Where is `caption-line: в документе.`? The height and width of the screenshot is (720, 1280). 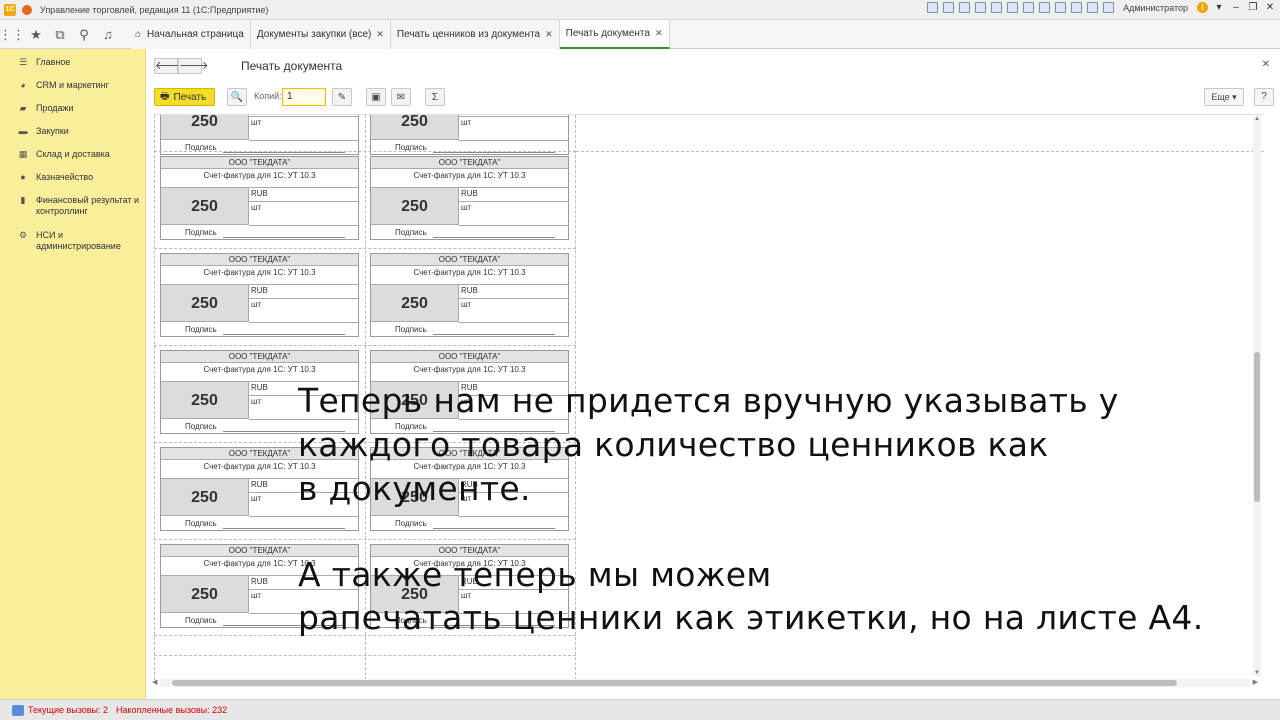
caption-line: в документе. is located at coordinates (414, 488).